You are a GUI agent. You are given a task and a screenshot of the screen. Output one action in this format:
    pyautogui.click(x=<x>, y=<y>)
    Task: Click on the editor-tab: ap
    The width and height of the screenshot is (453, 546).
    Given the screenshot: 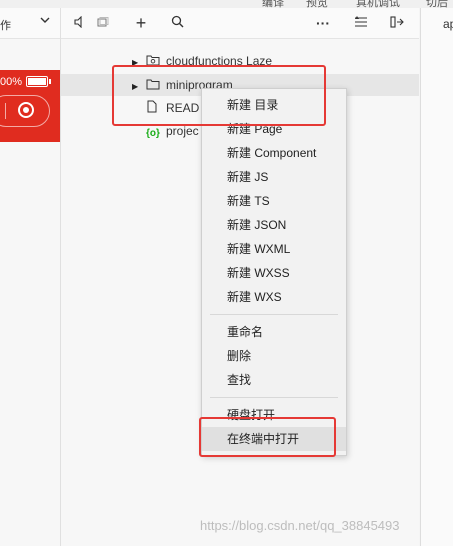 What is the action you would take?
    pyautogui.click(x=448, y=24)
    